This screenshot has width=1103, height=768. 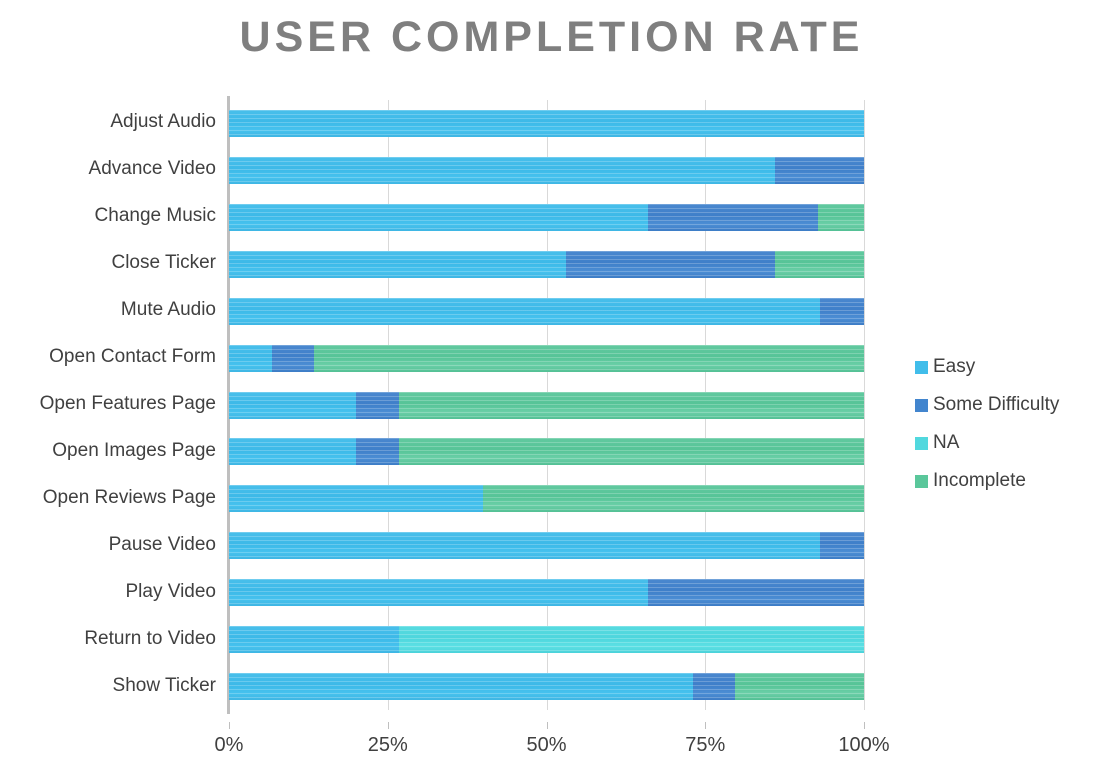 I want to click on y-axis-label-change-music: Change Music, so click(x=155, y=216).